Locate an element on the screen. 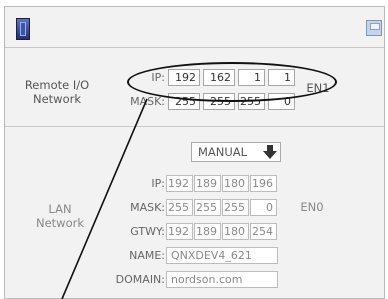 This screenshot has height=299, width=388. lan-mask-octet-4: 0 is located at coordinates (263, 207).